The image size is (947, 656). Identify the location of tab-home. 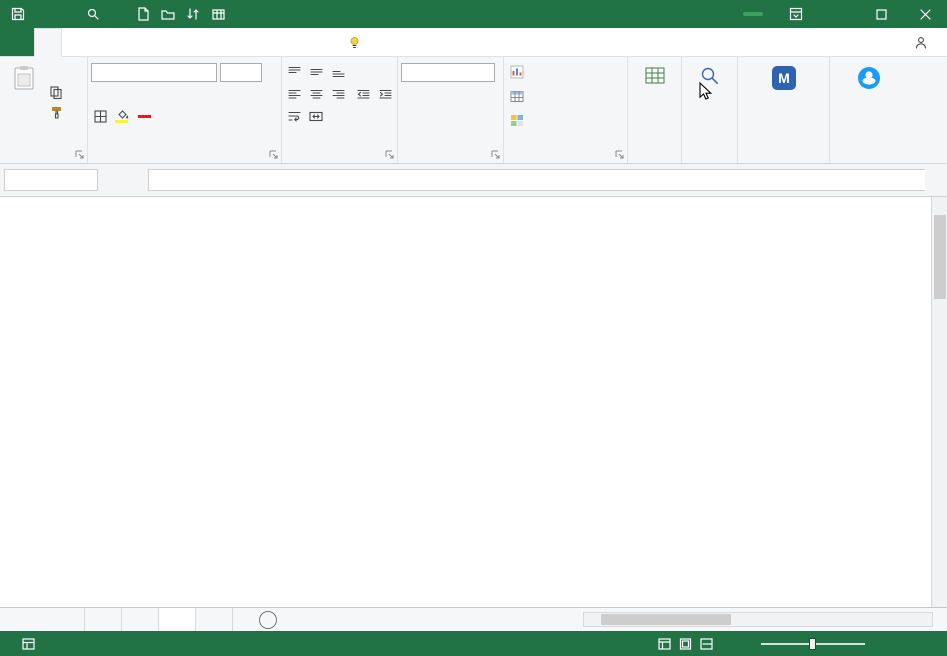
(48, 42).